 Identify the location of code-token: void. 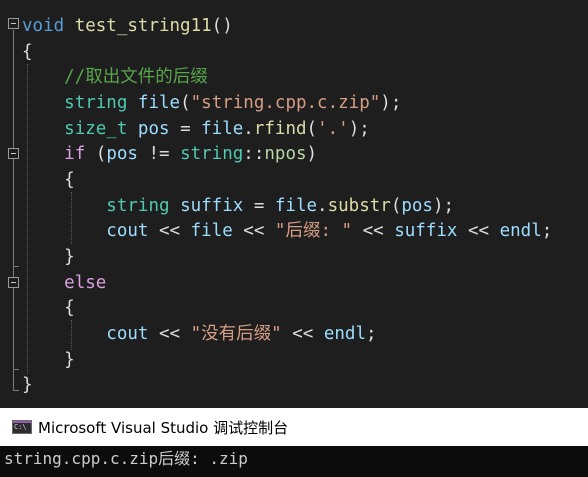
(43, 26).